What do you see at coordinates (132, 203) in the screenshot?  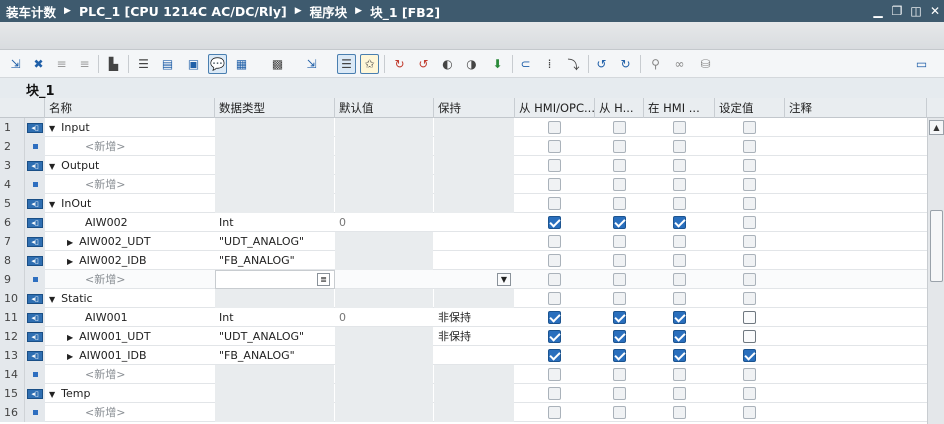 I see `name-cell: ▼ InOut` at bounding box center [132, 203].